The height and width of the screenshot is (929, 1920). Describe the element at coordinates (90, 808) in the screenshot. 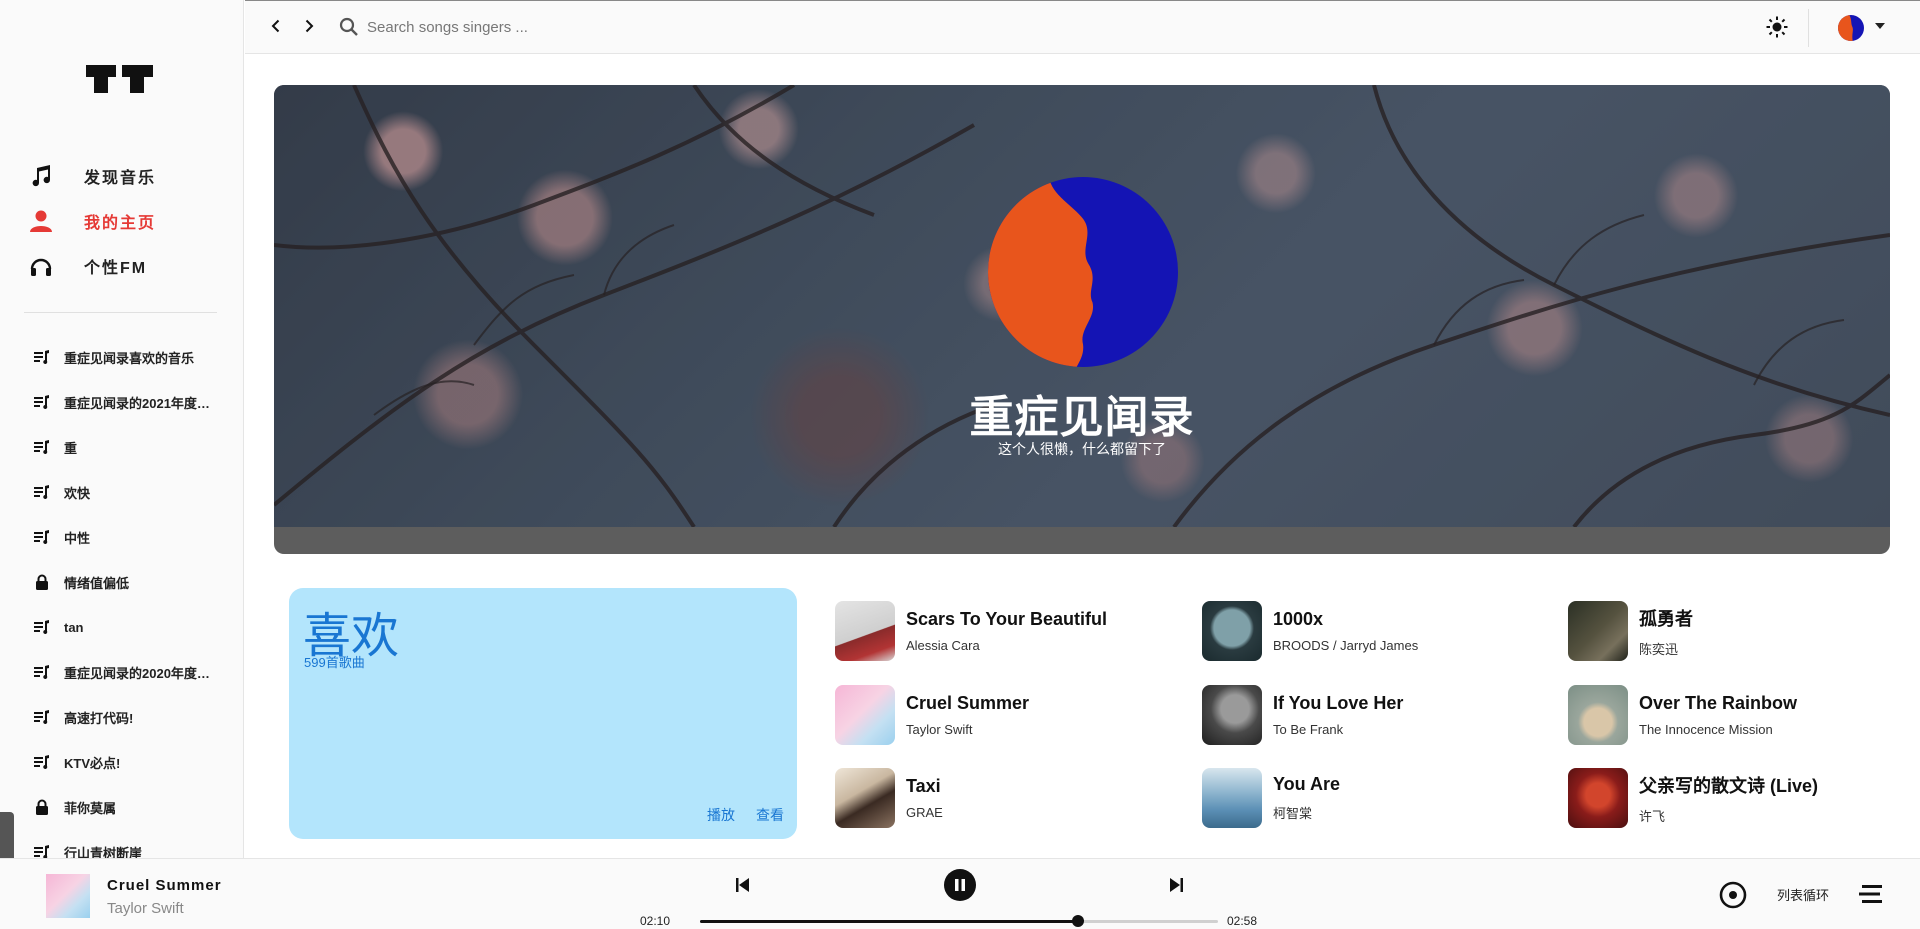

I see `playlist-label: 菲你莫属` at that location.